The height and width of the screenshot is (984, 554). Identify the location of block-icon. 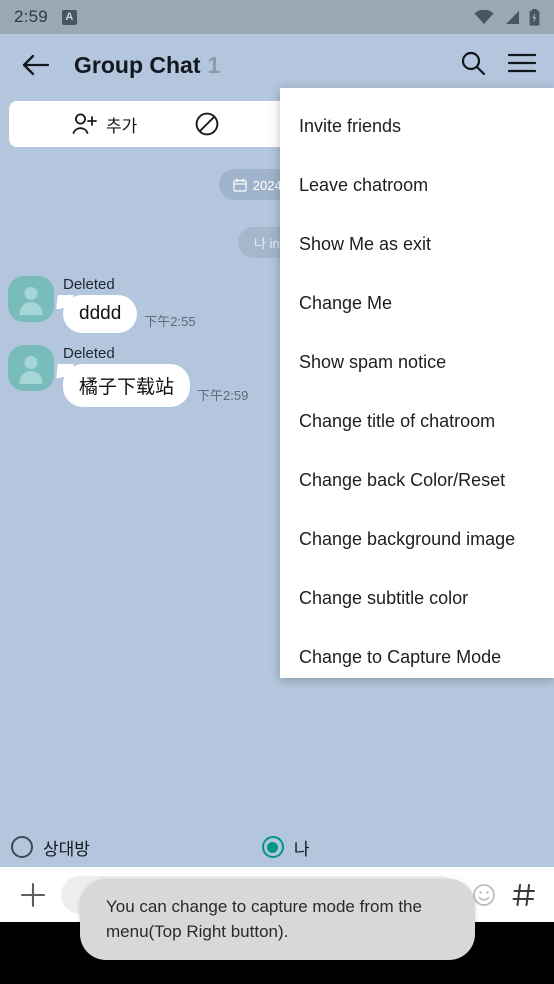
(207, 124).